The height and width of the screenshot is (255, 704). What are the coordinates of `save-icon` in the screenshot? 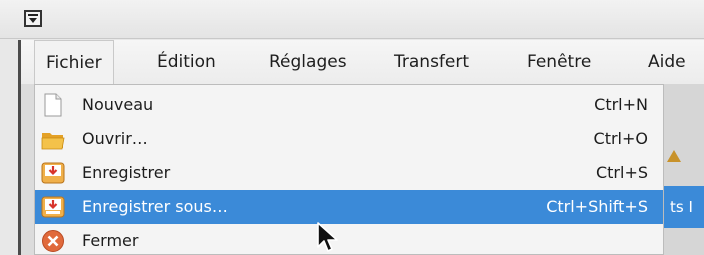 It's located at (53, 173).